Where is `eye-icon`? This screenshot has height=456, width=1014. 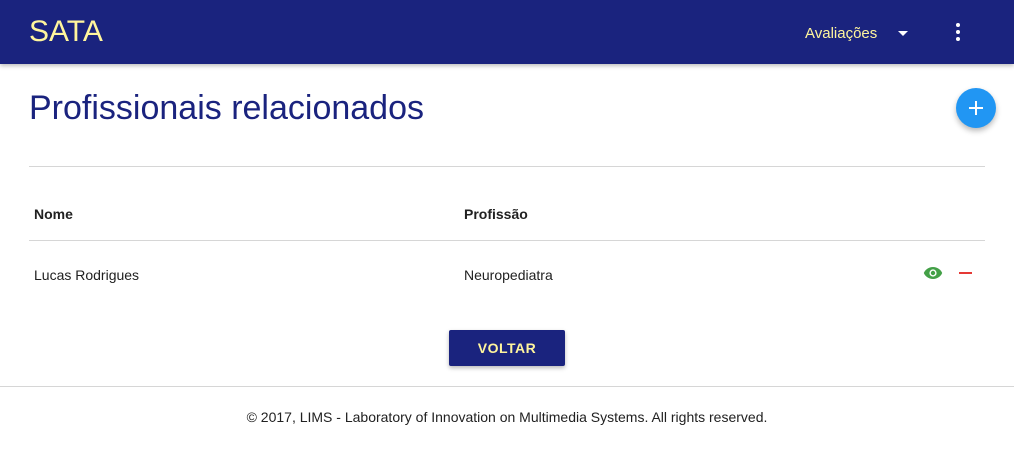
eye-icon is located at coordinates (933, 273).